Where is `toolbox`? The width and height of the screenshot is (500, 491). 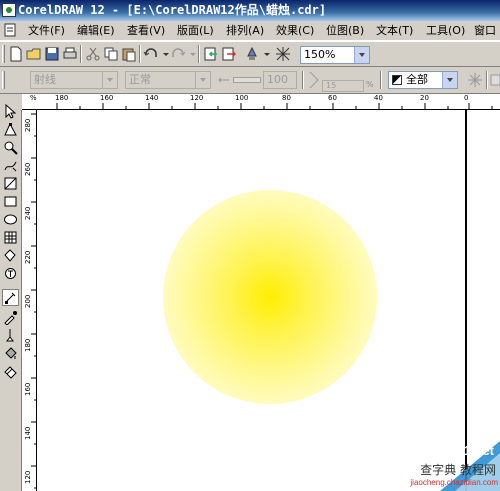 toolbox is located at coordinates (11, 292).